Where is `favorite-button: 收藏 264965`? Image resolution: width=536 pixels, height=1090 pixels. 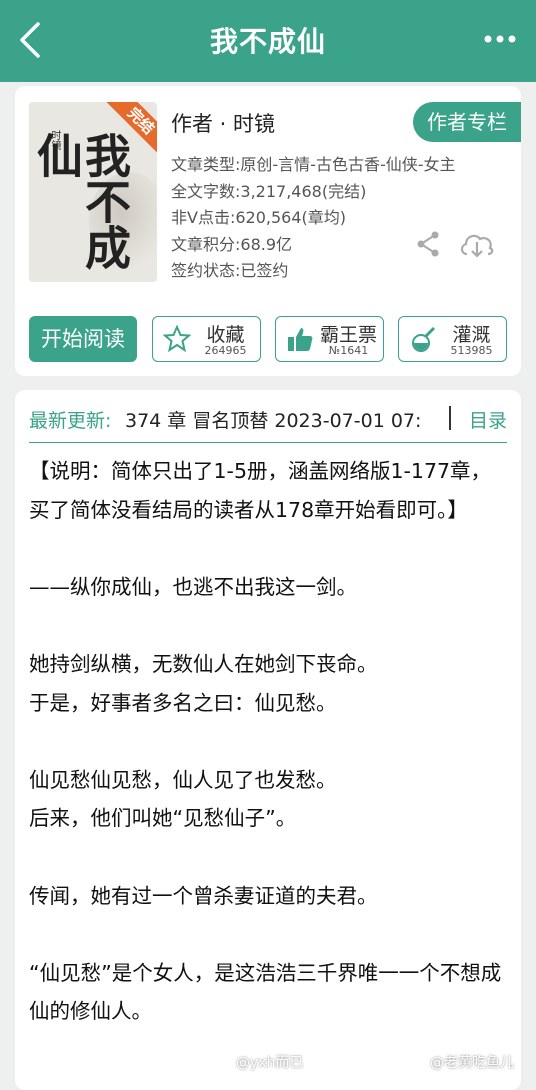 favorite-button: 收藏 264965 is located at coordinates (206, 339).